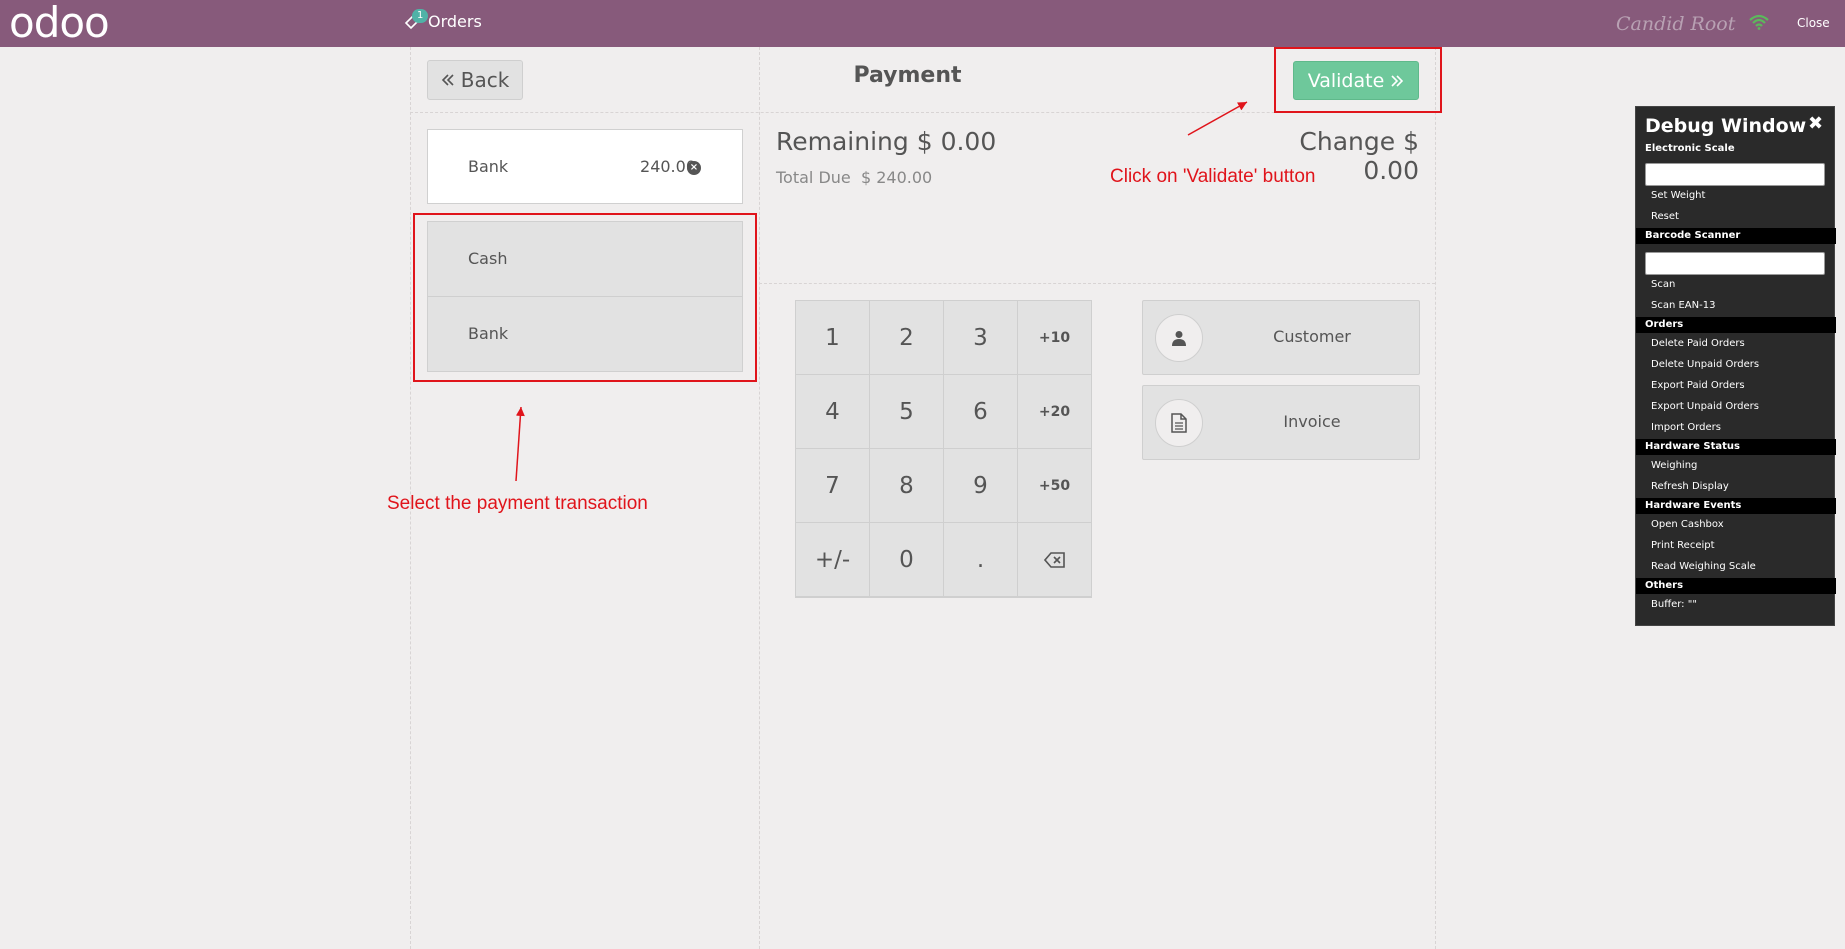  What do you see at coordinates (1663, 284) in the screenshot?
I see `scan-link: Scan` at bounding box center [1663, 284].